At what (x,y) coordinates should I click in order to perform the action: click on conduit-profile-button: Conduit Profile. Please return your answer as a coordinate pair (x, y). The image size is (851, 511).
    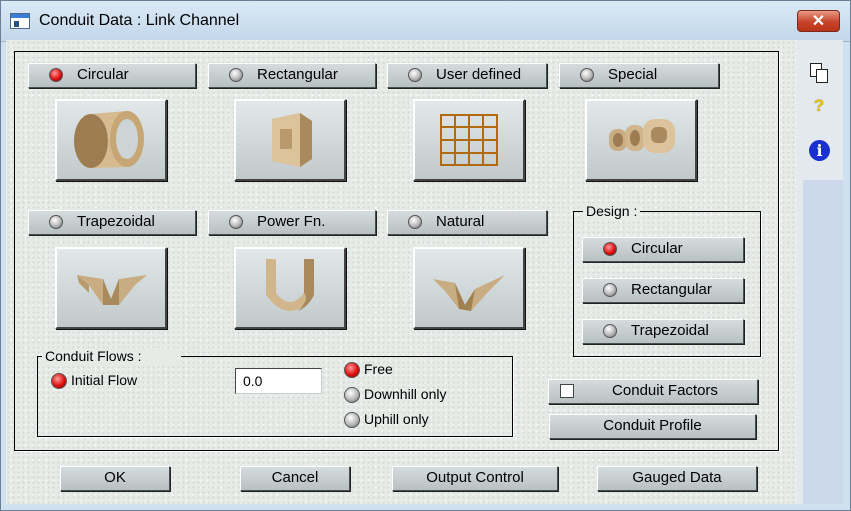
    Looking at the image, I should click on (652, 426).